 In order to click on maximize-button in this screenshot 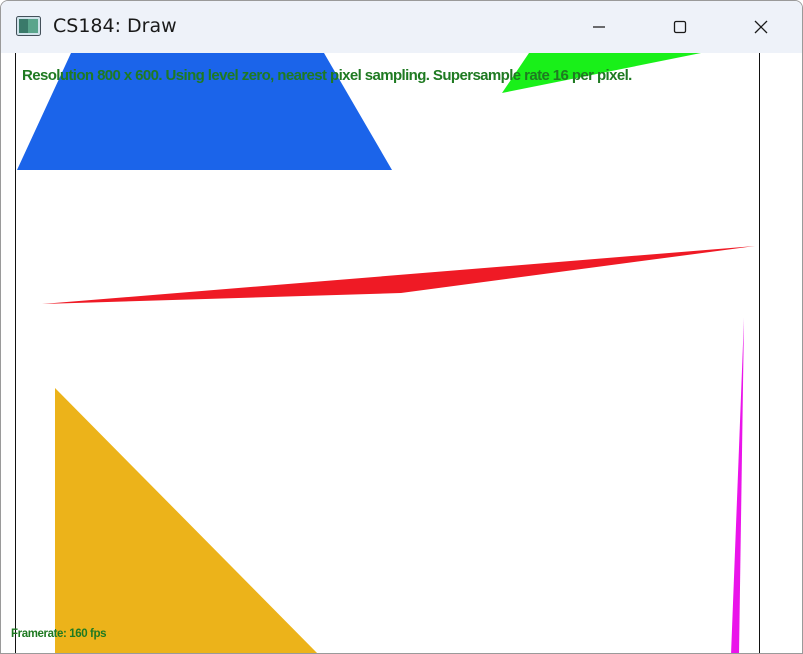, I will do `click(680, 27)`.